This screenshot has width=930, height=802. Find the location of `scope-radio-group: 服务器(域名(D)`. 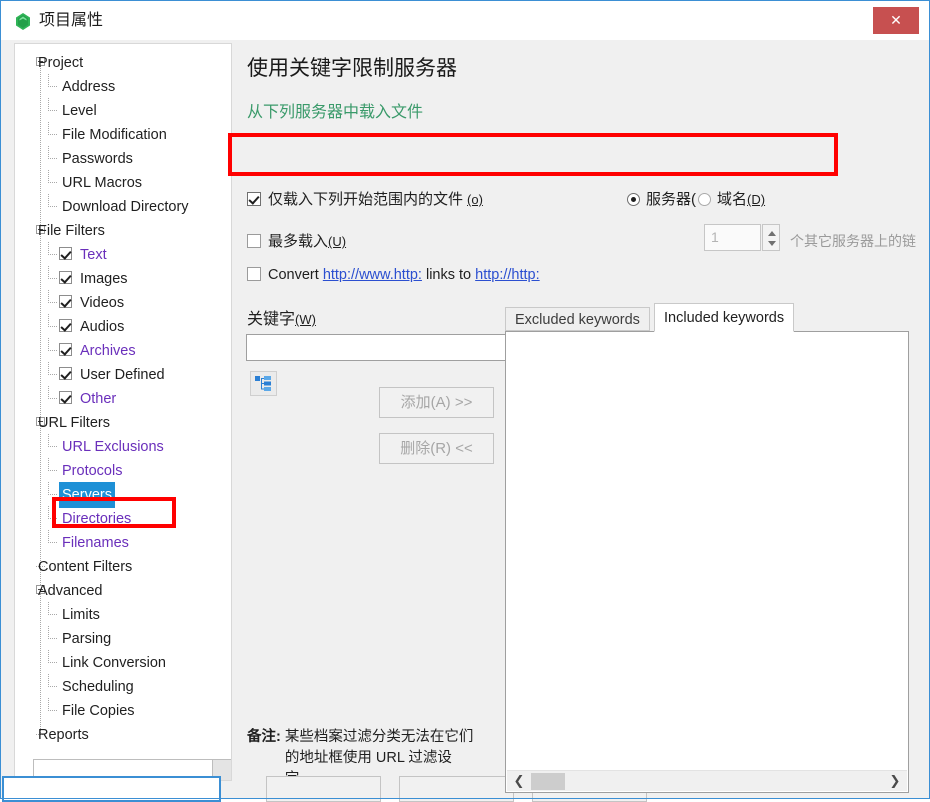

scope-radio-group: 服务器(域名(D) is located at coordinates (696, 198).